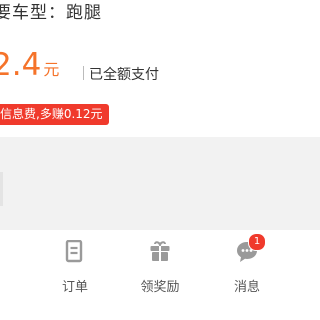  What do you see at coordinates (247, 271) in the screenshot?
I see `tab-messages: 1 消息` at bounding box center [247, 271].